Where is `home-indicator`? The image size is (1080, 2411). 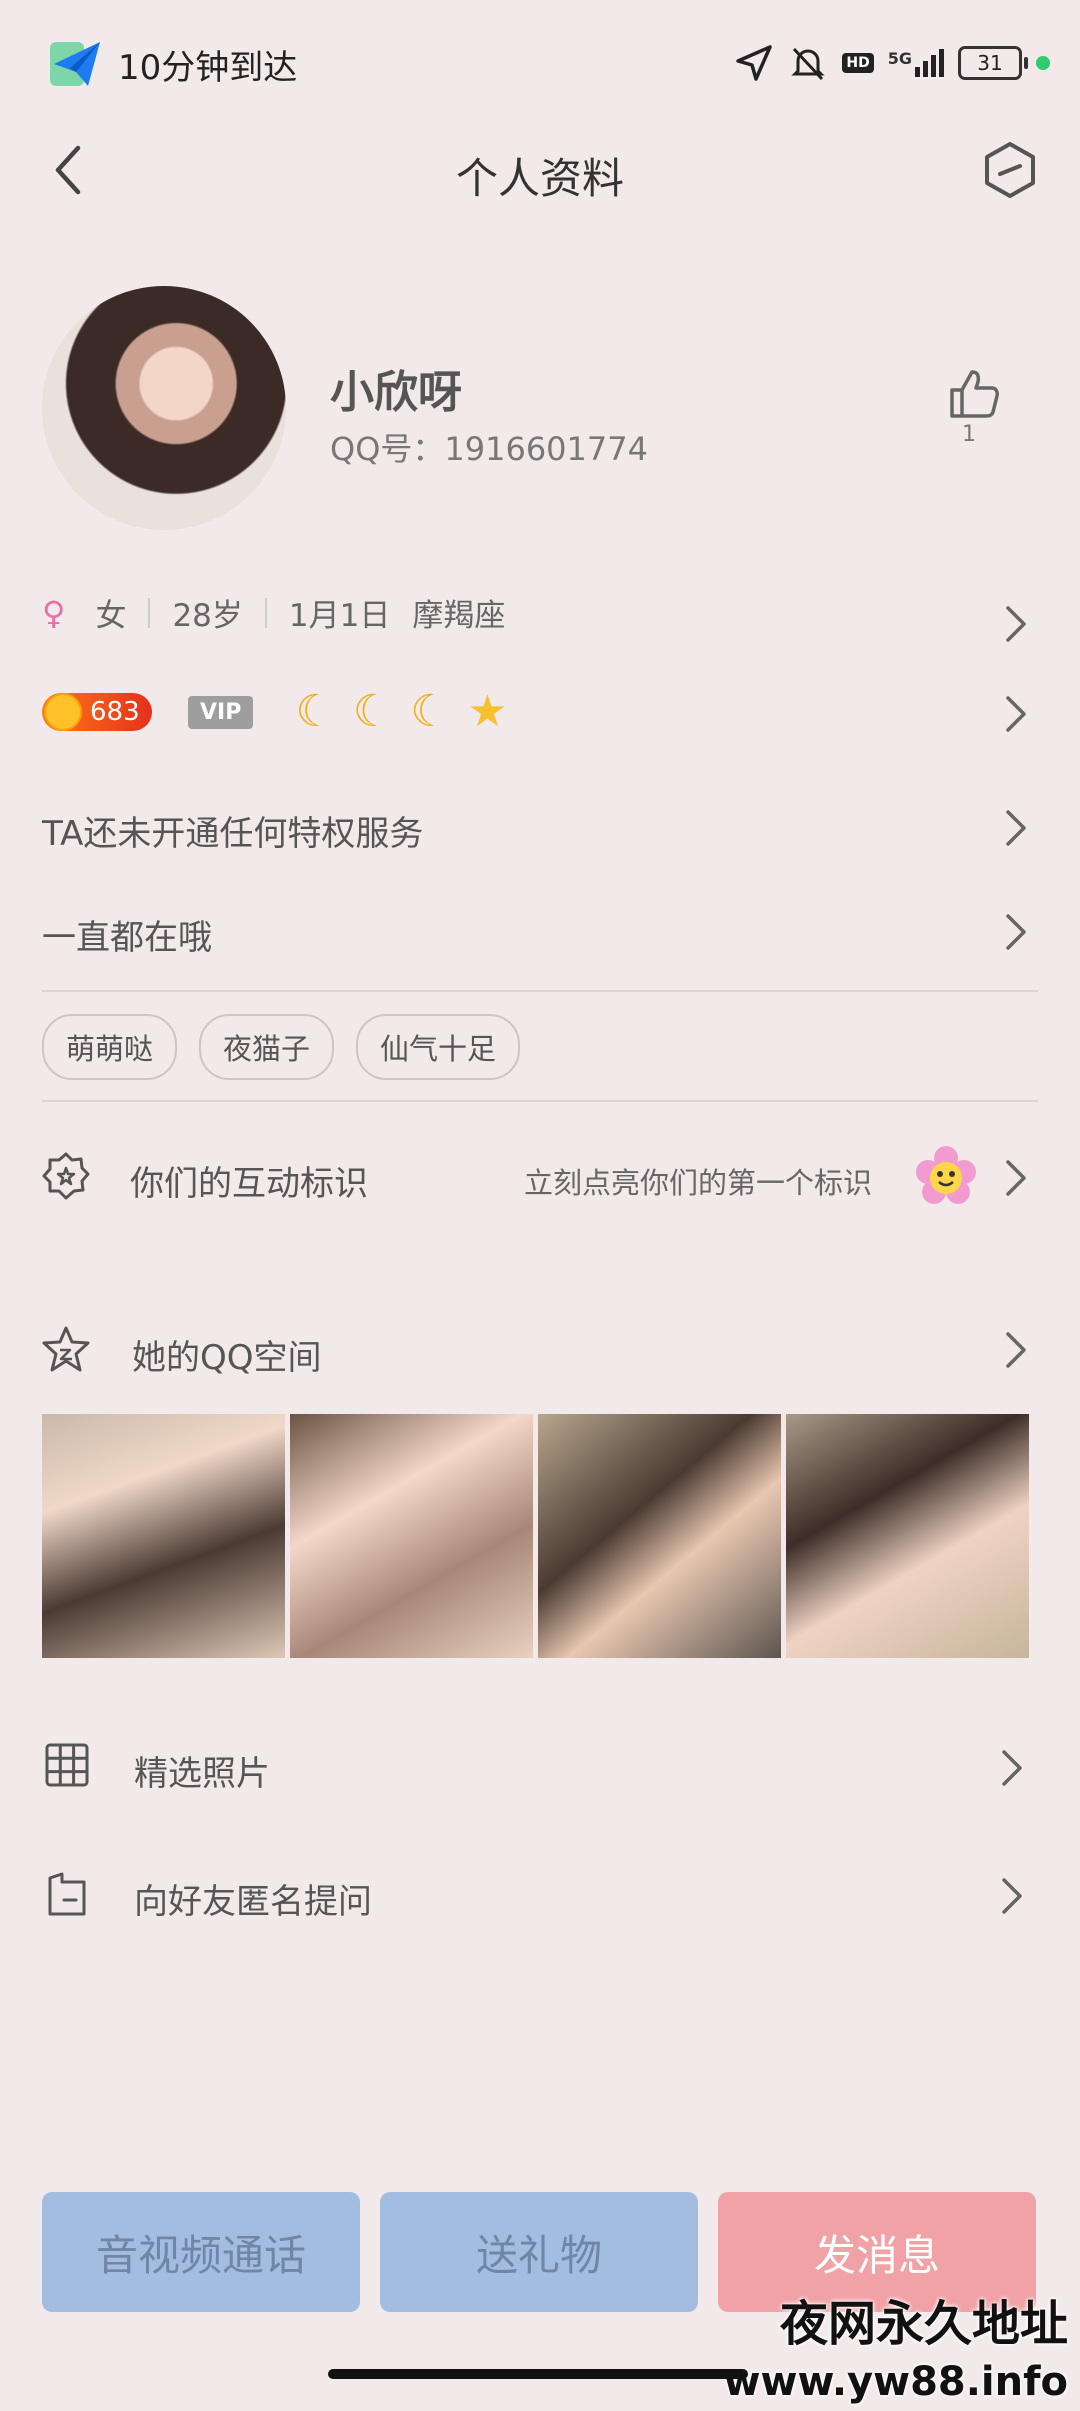
home-indicator is located at coordinates (538, 2374).